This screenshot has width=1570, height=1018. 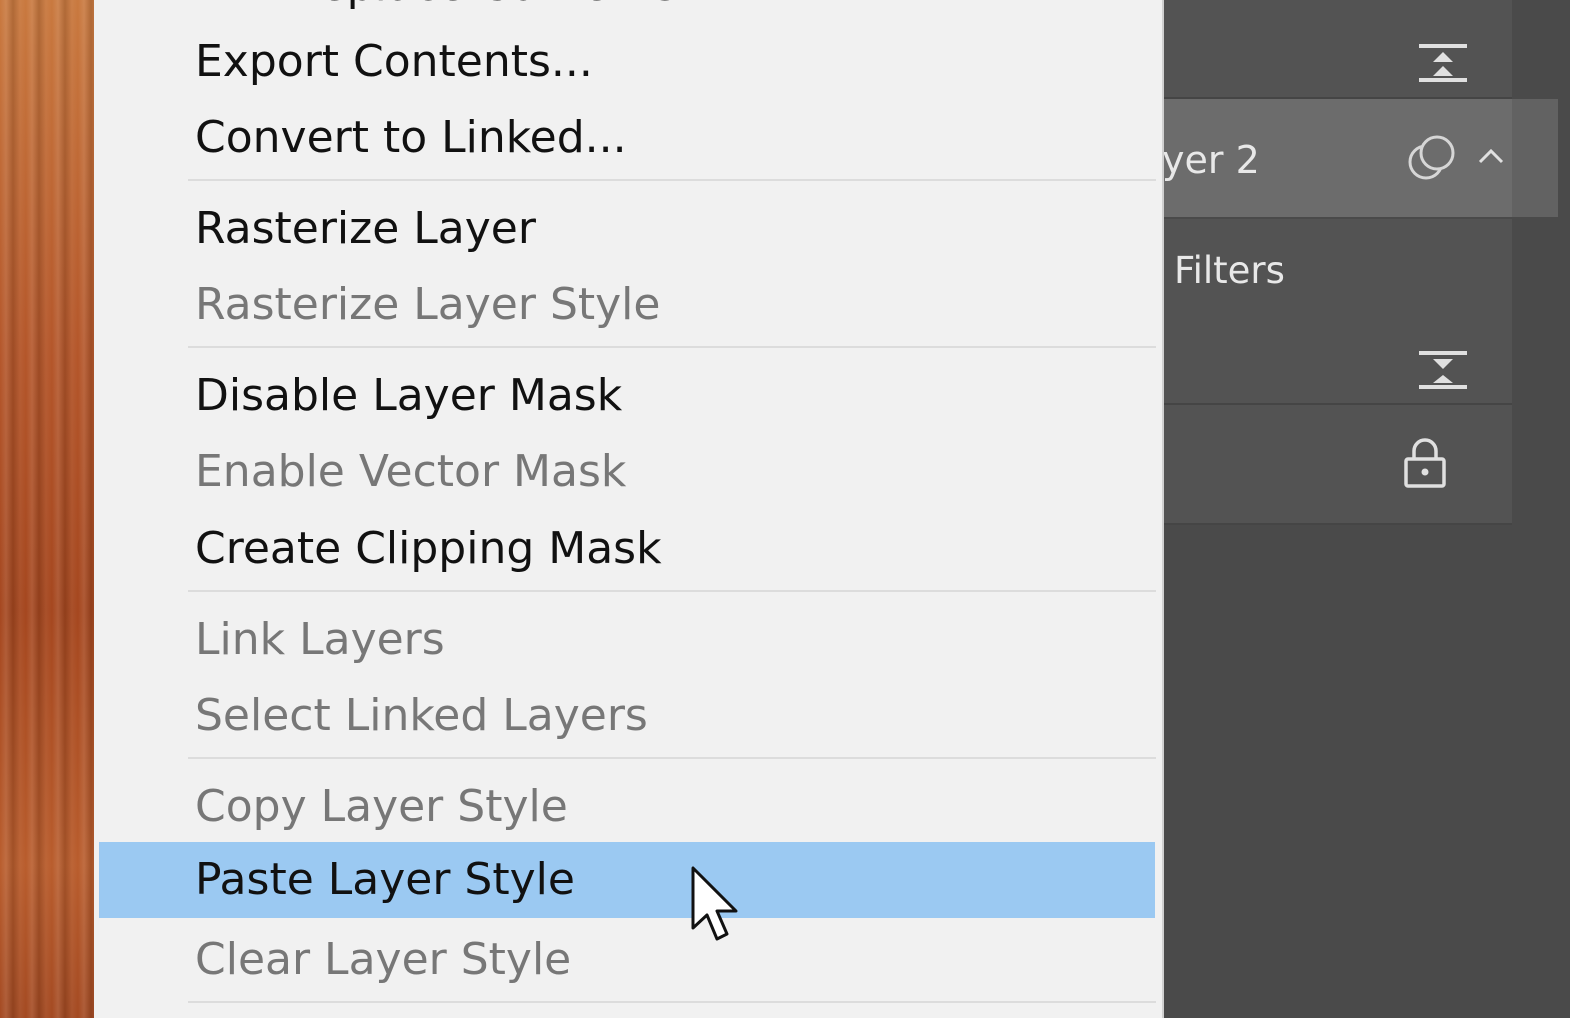 What do you see at coordinates (1211, 160) in the screenshot?
I see `layer-name: yer 2` at bounding box center [1211, 160].